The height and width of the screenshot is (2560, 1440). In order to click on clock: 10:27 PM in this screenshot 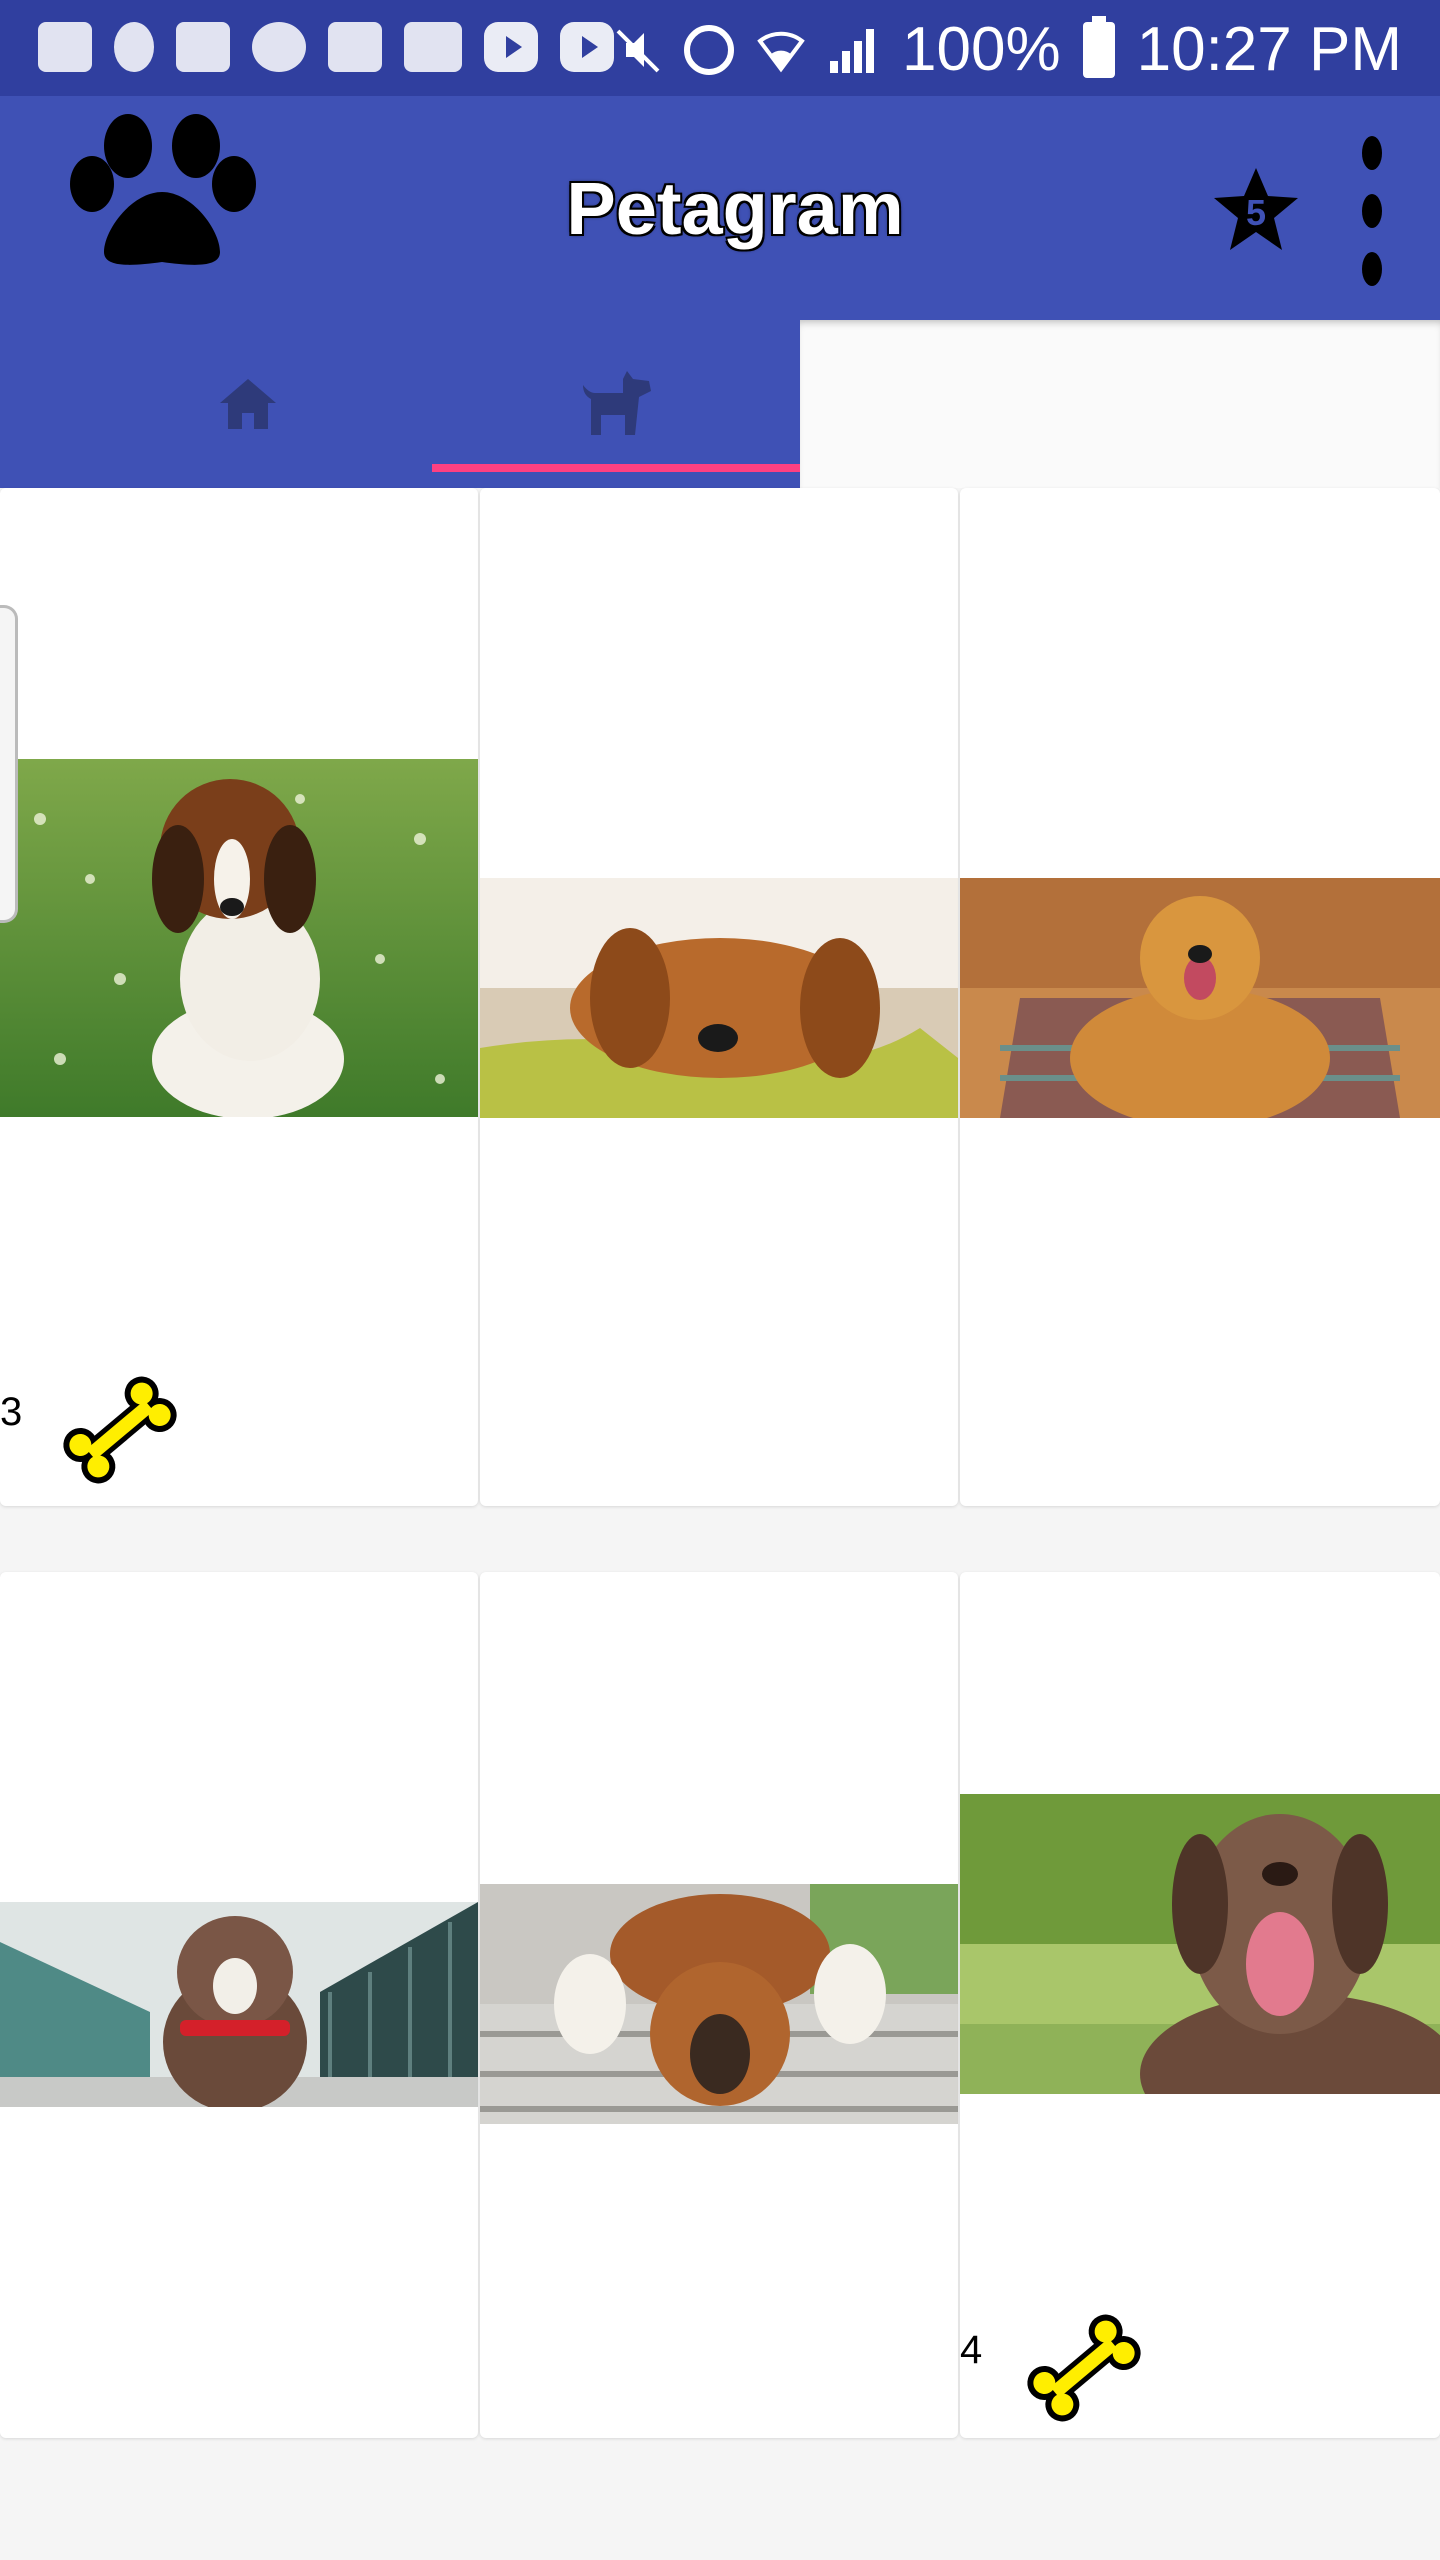, I will do `click(1269, 49)`.